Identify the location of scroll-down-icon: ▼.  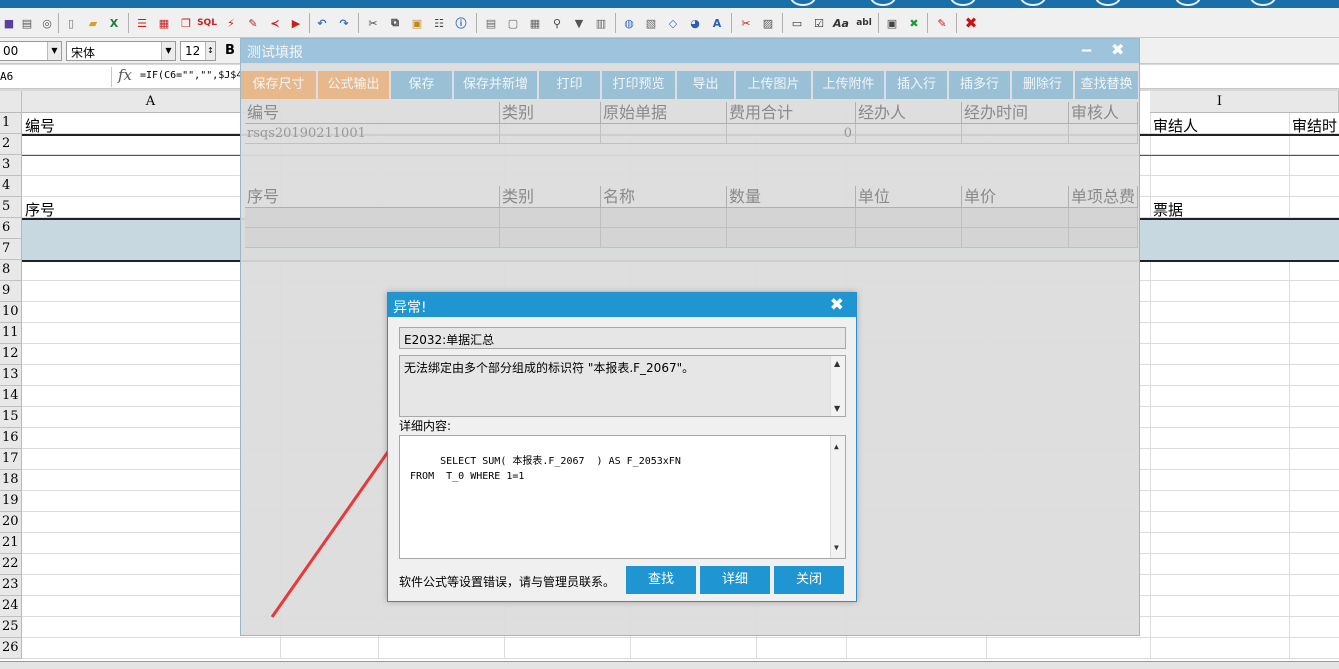
(836, 547).